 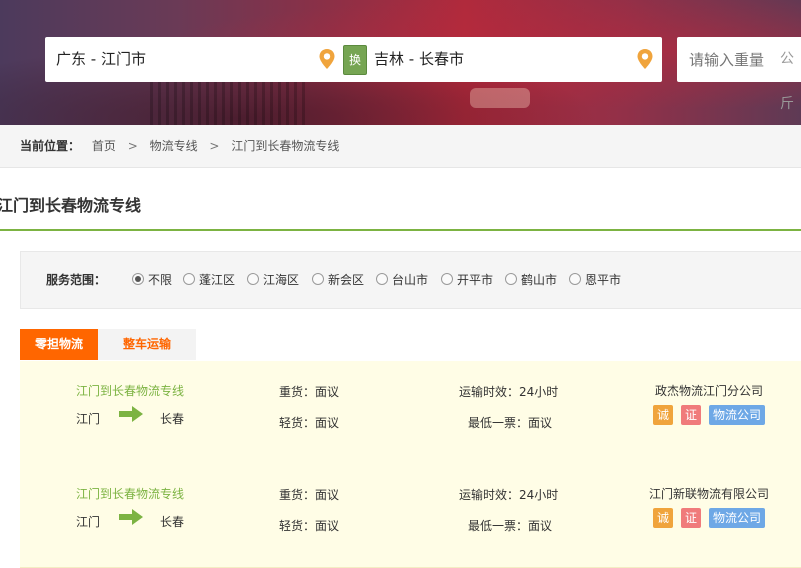 I want to click on route-search-box: 广东 - 江门市 换 吉林 - 长春市, so click(x=353, y=59).